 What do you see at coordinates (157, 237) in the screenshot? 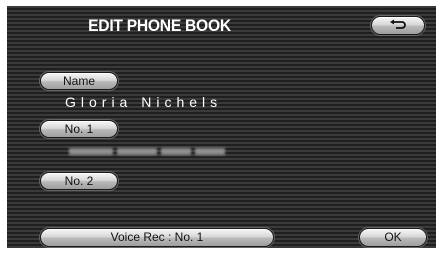
I see `voice-rec-button: Voice Rec : No. 1` at bounding box center [157, 237].